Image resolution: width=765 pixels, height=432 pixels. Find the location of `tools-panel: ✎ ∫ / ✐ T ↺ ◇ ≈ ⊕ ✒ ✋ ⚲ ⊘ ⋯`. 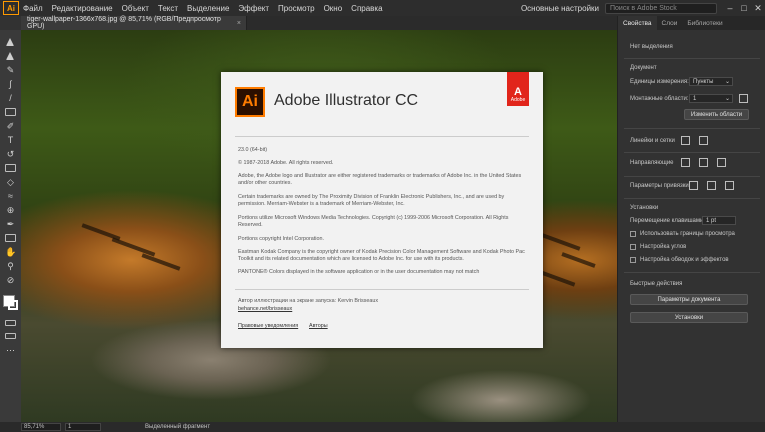

tools-panel: ✎ ∫ / ✐ T ↺ ◇ ≈ ⊕ ✒ ✋ ⚲ ⊘ ⋯ is located at coordinates (11, 226).